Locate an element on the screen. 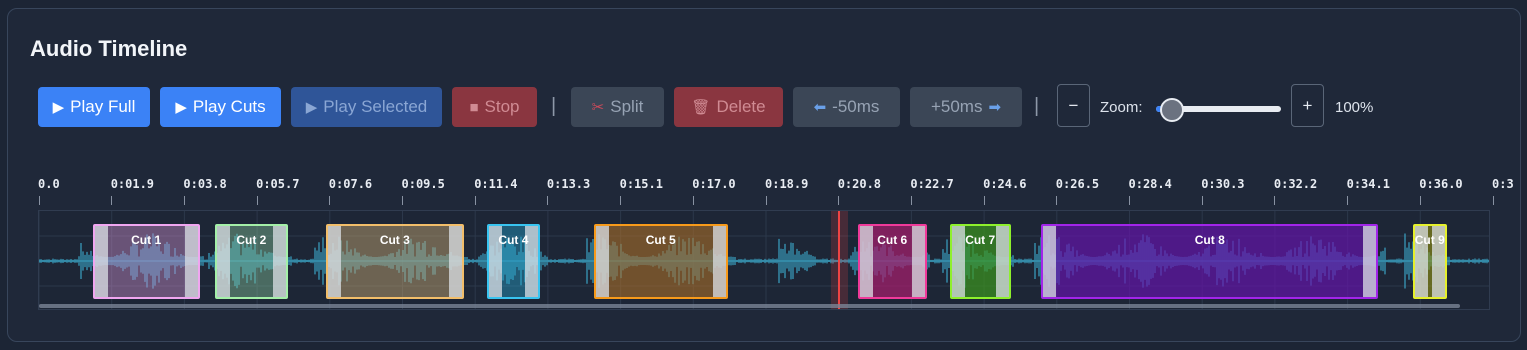 The width and height of the screenshot is (1527, 350). ruler-tick-label: 0.0 is located at coordinates (49, 184).